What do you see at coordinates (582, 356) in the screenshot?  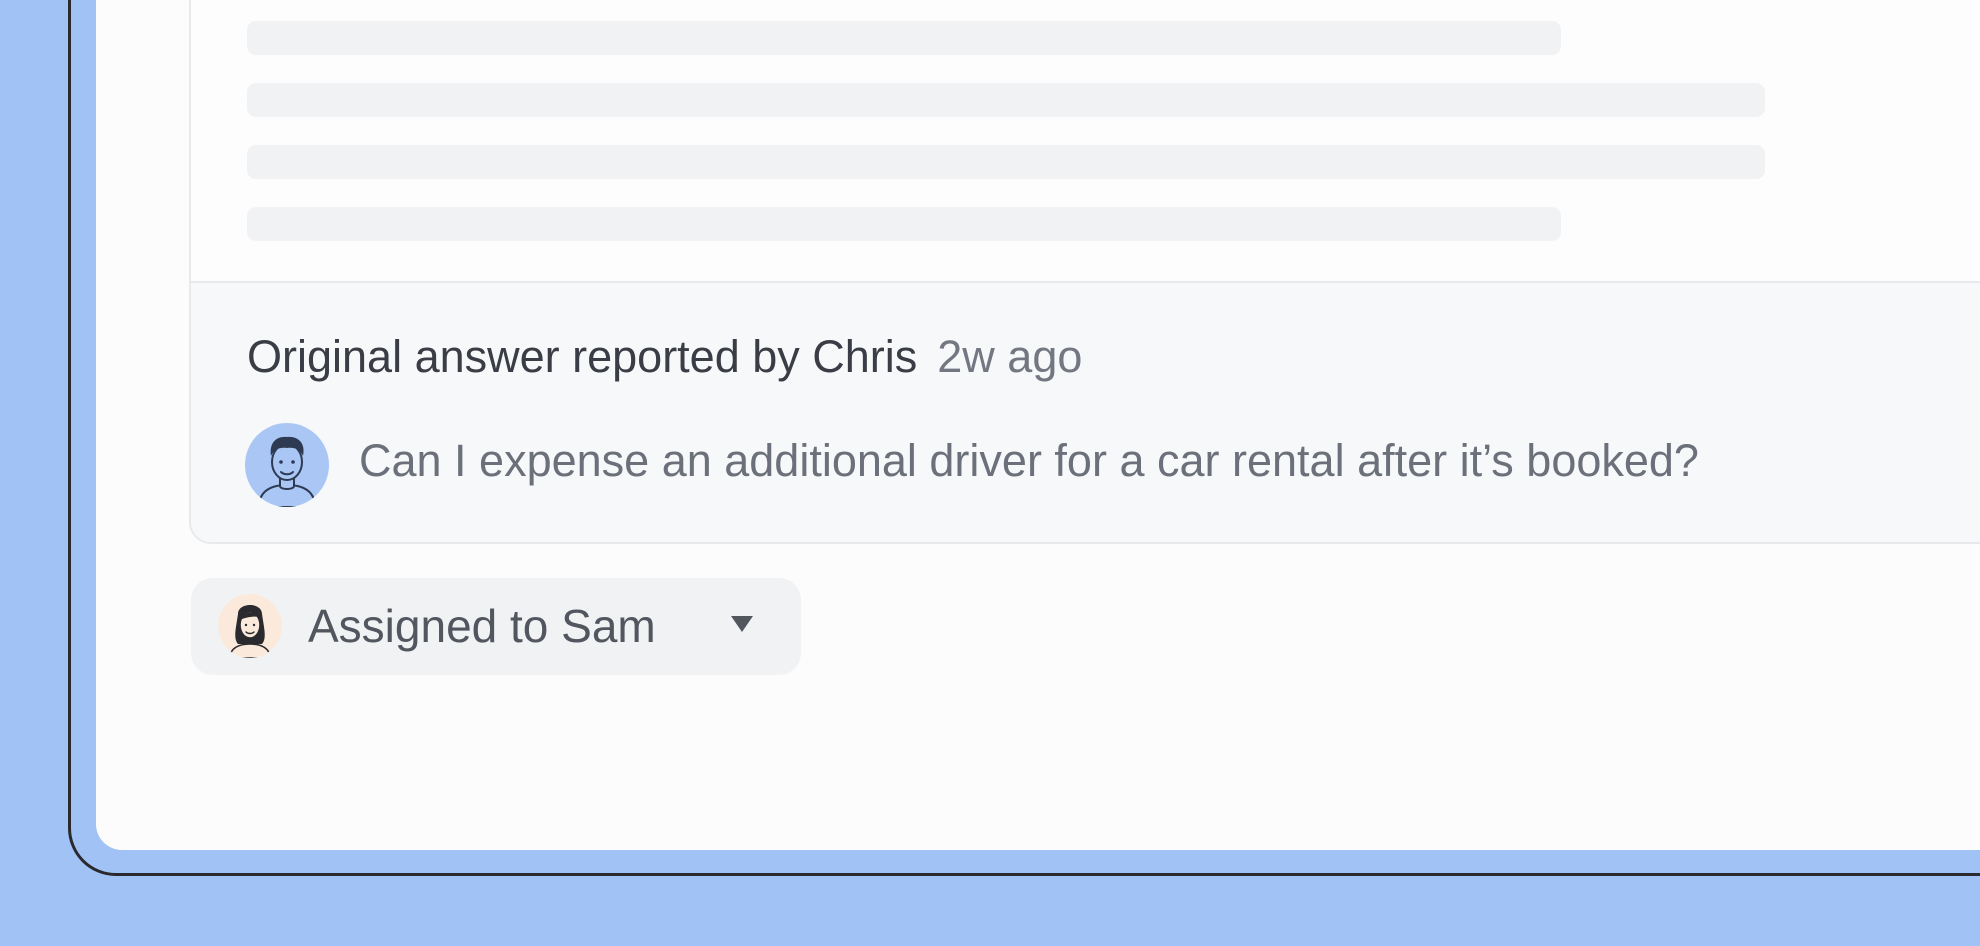 I see `report-title: Original answer reported by Chris` at bounding box center [582, 356].